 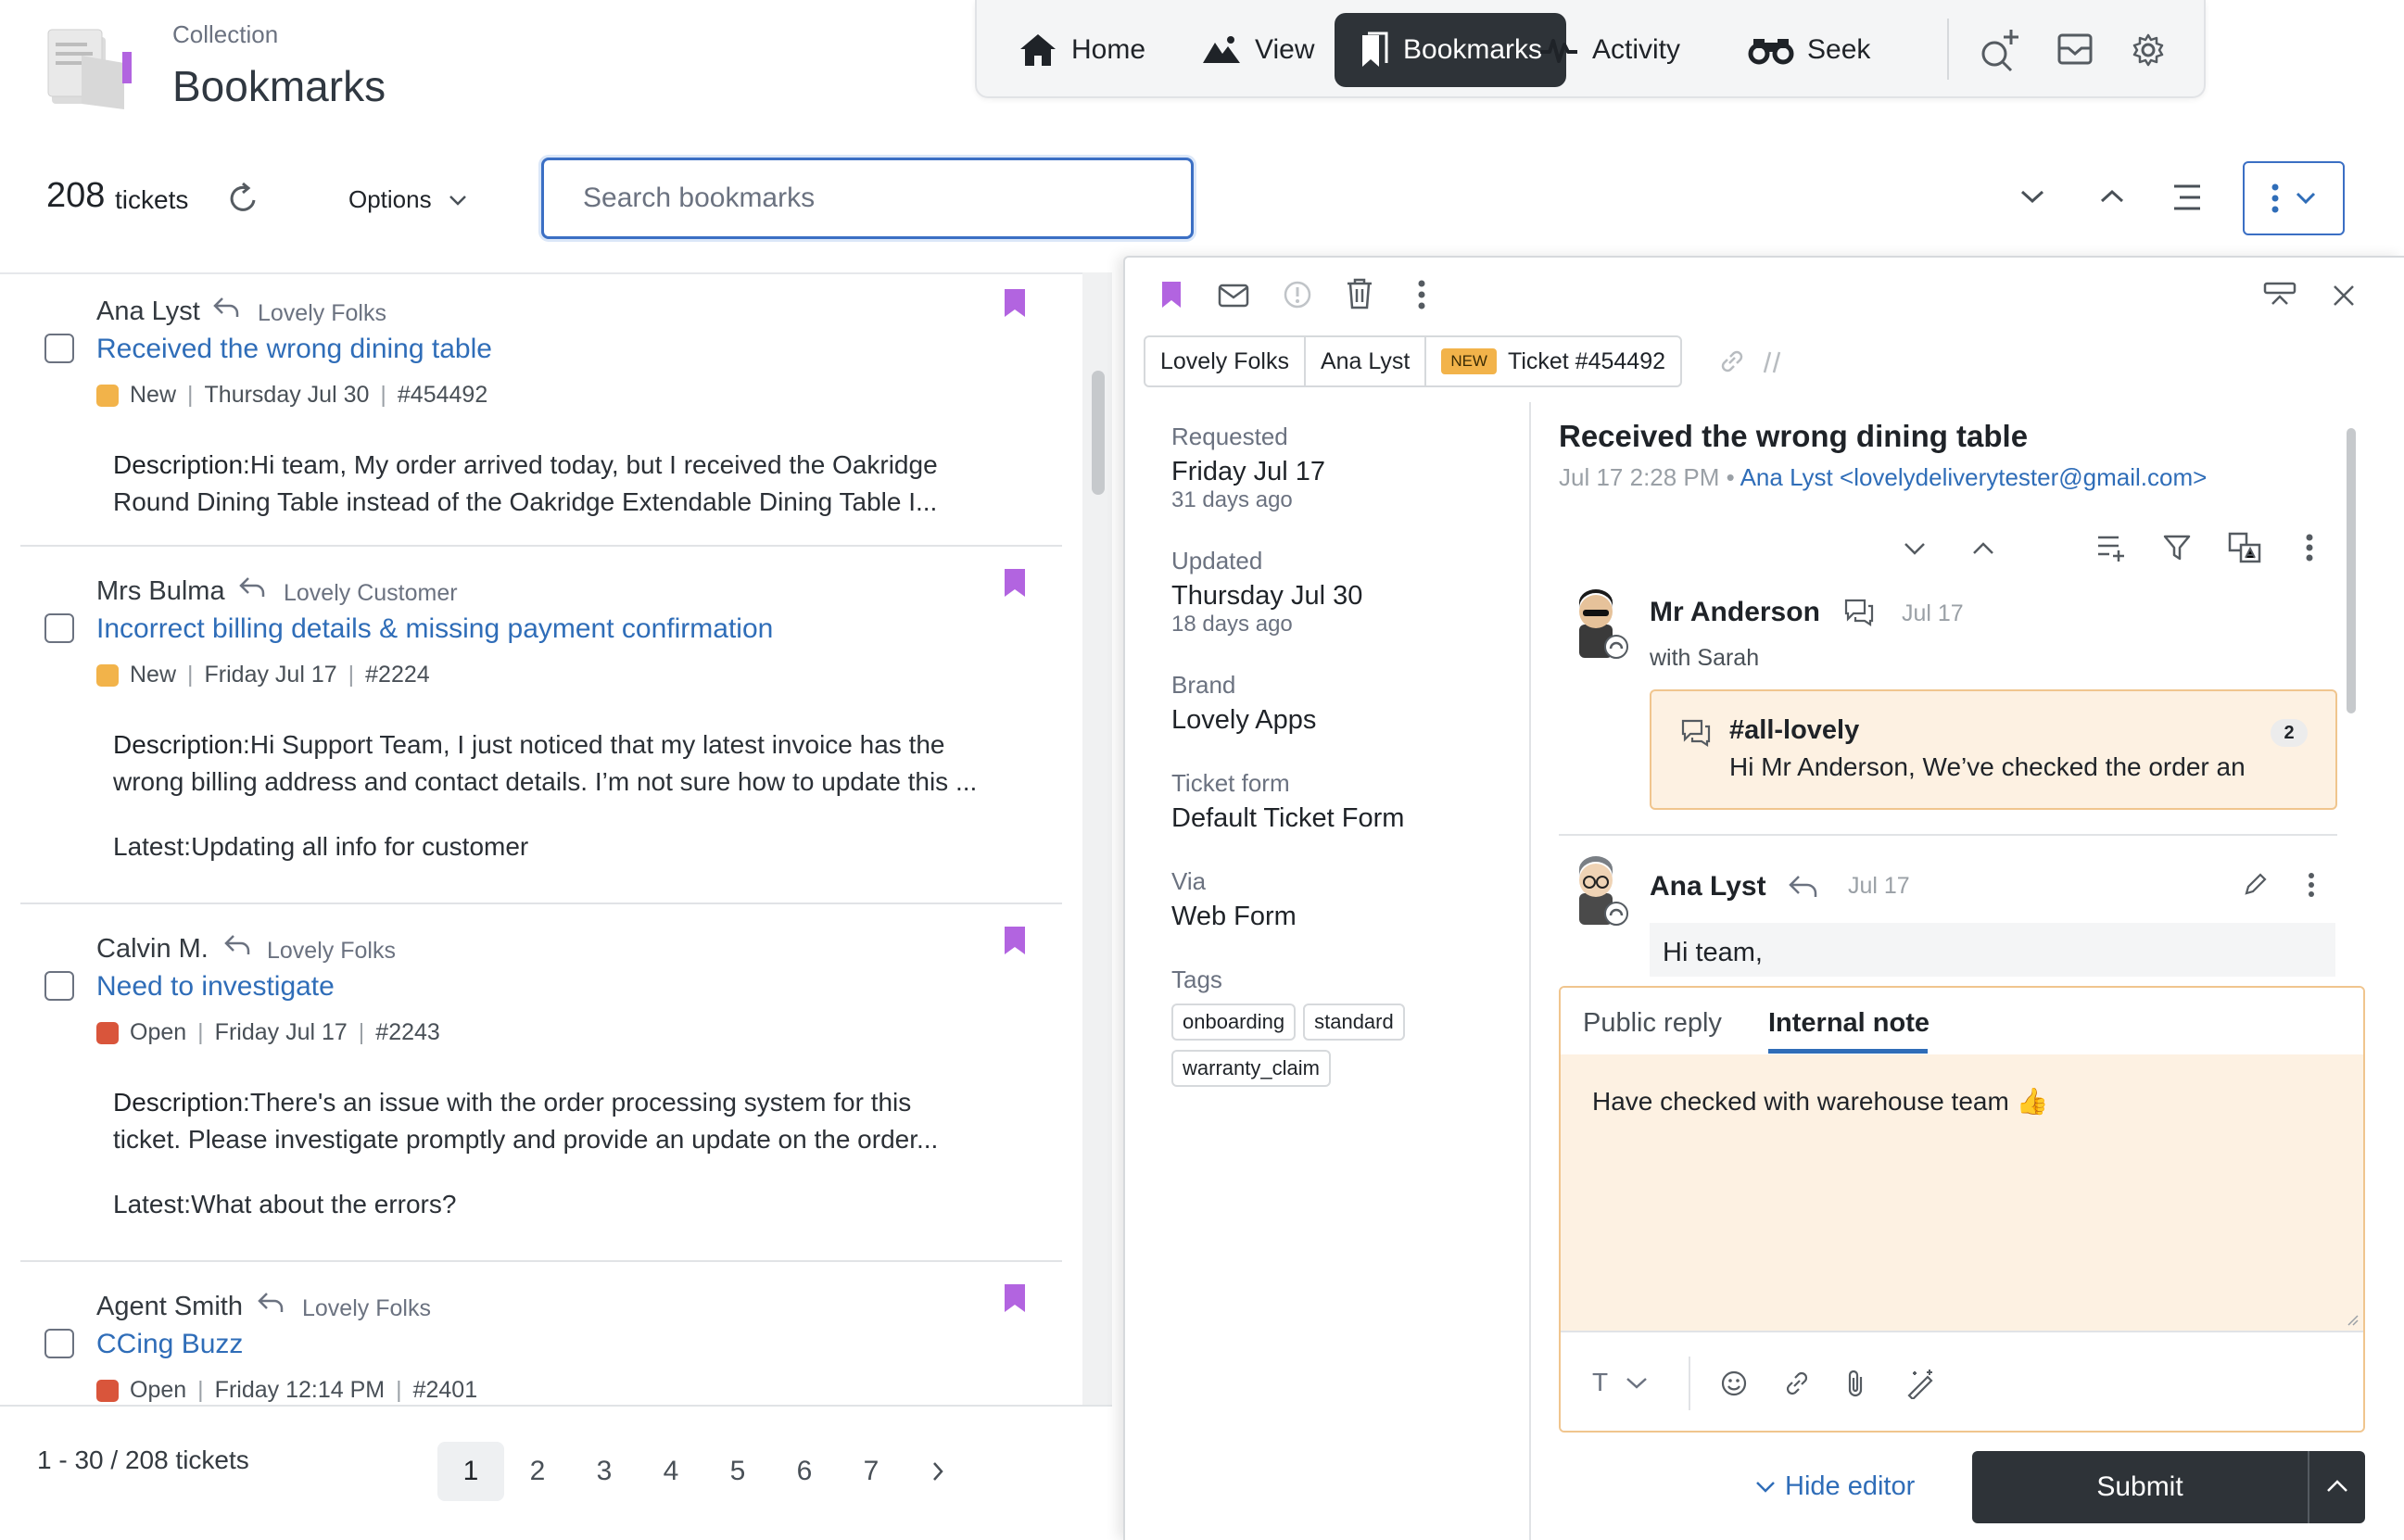 I want to click on brand-value: Lovely Apps, so click(x=1244, y=720).